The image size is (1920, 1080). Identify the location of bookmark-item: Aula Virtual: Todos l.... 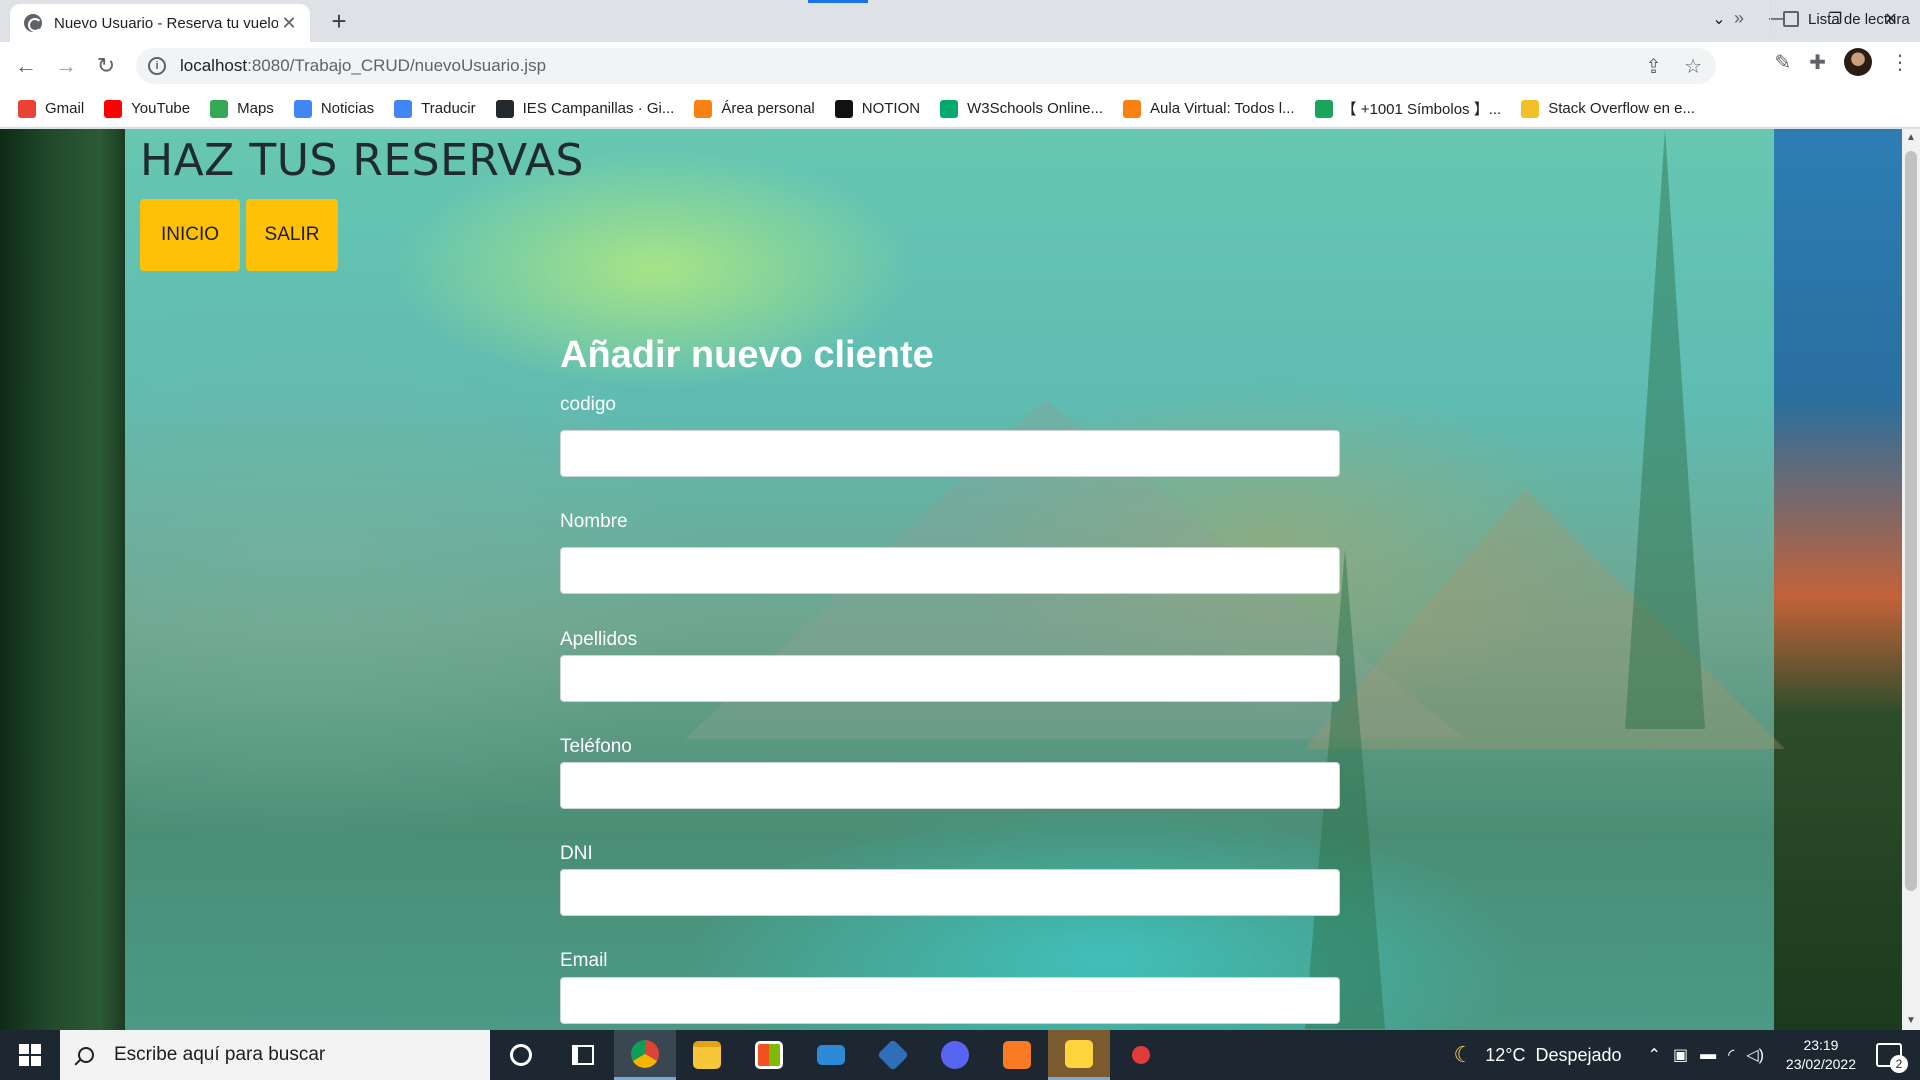
(1209, 108).